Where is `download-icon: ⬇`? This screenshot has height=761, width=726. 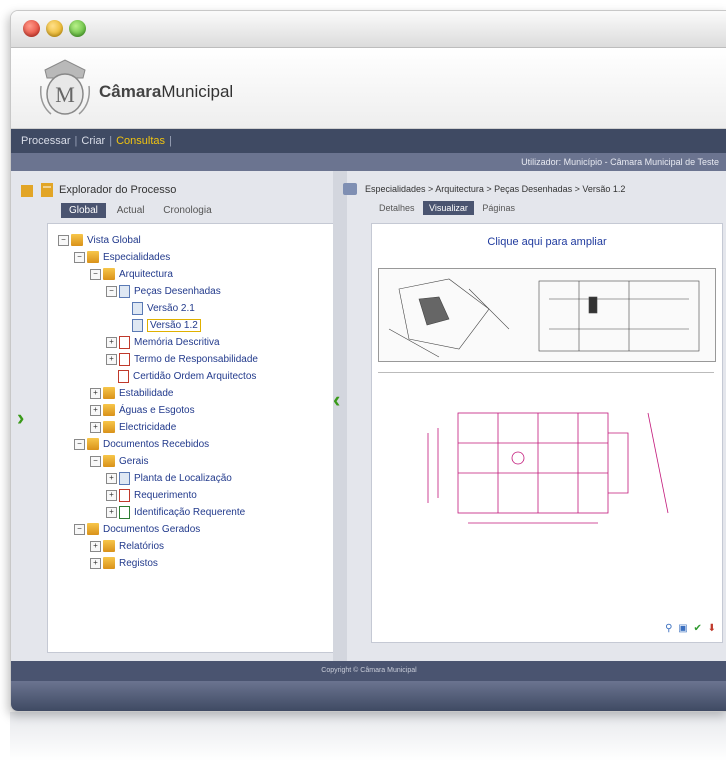 download-icon: ⬇ is located at coordinates (712, 628).